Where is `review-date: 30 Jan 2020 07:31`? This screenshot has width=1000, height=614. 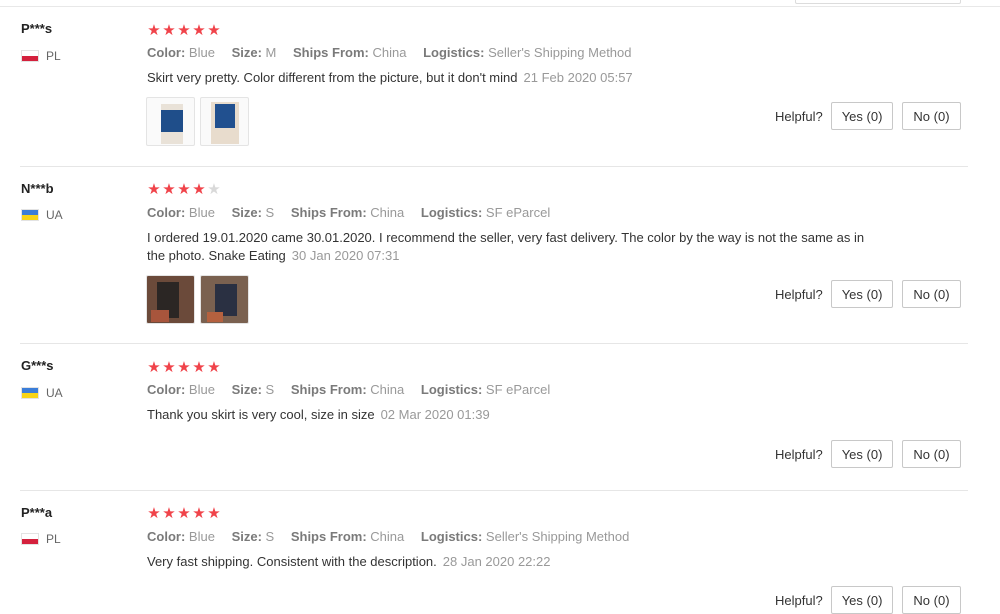
review-date: 30 Jan 2020 07:31 is located at coordinates (345, 255).